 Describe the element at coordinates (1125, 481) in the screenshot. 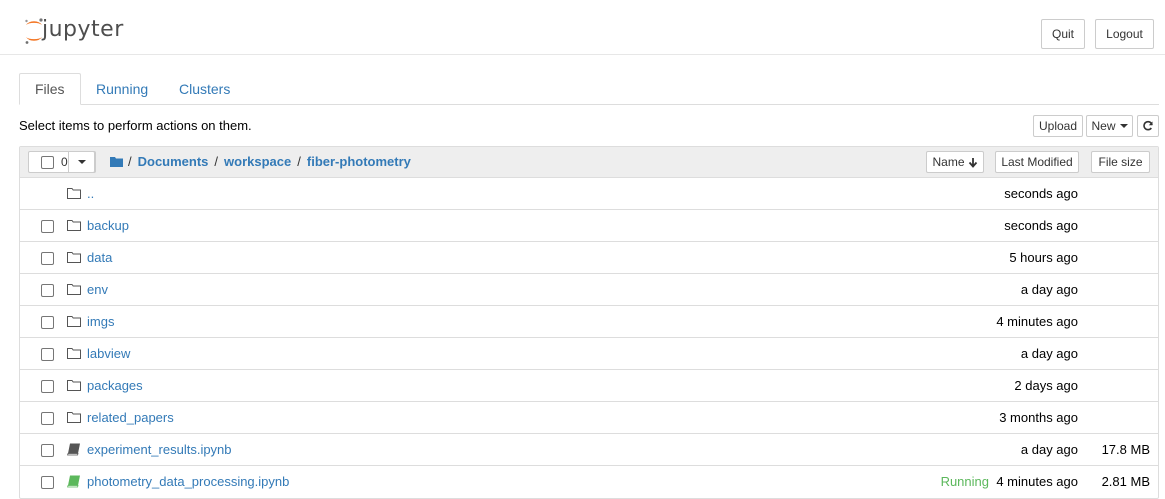

I see `file-size: 2.81 MB` at that location.